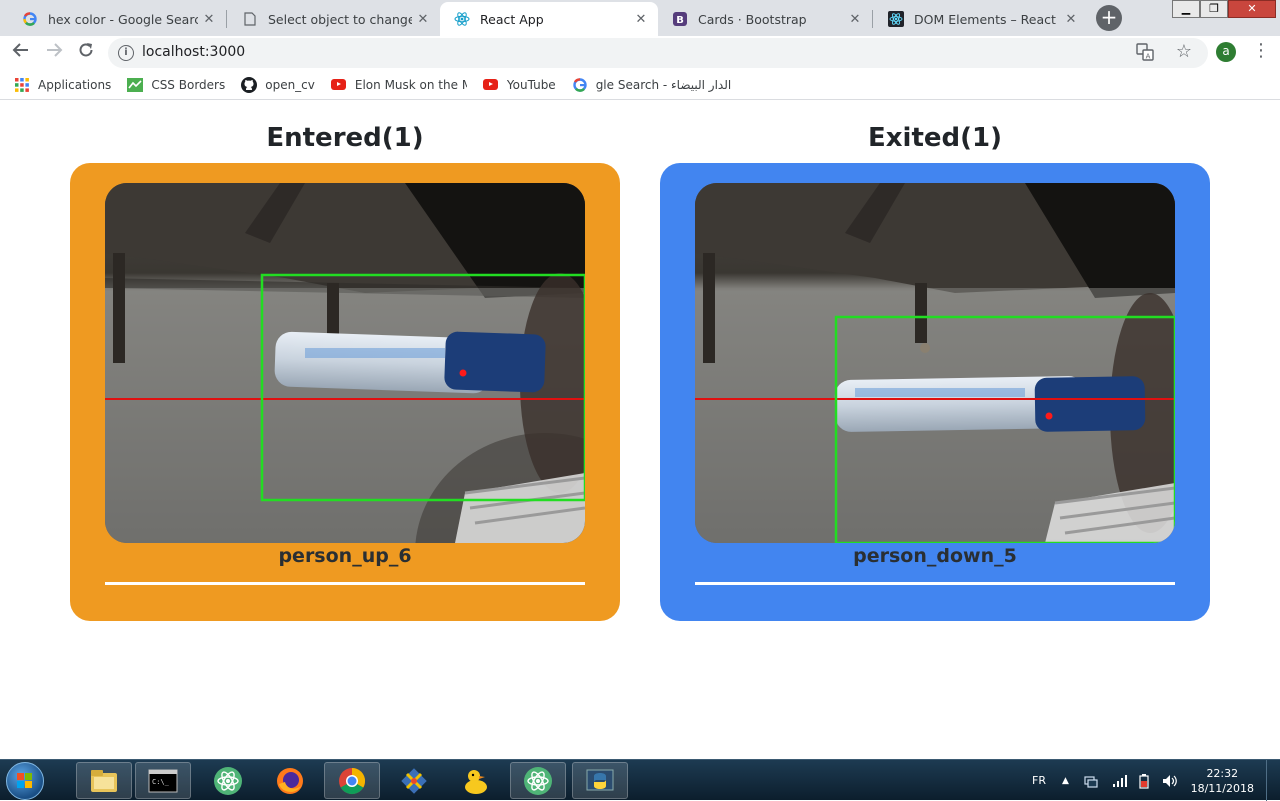 The width and height of the screenshot is (1280, 801). I want to click on reload-button, so click(86, 53).